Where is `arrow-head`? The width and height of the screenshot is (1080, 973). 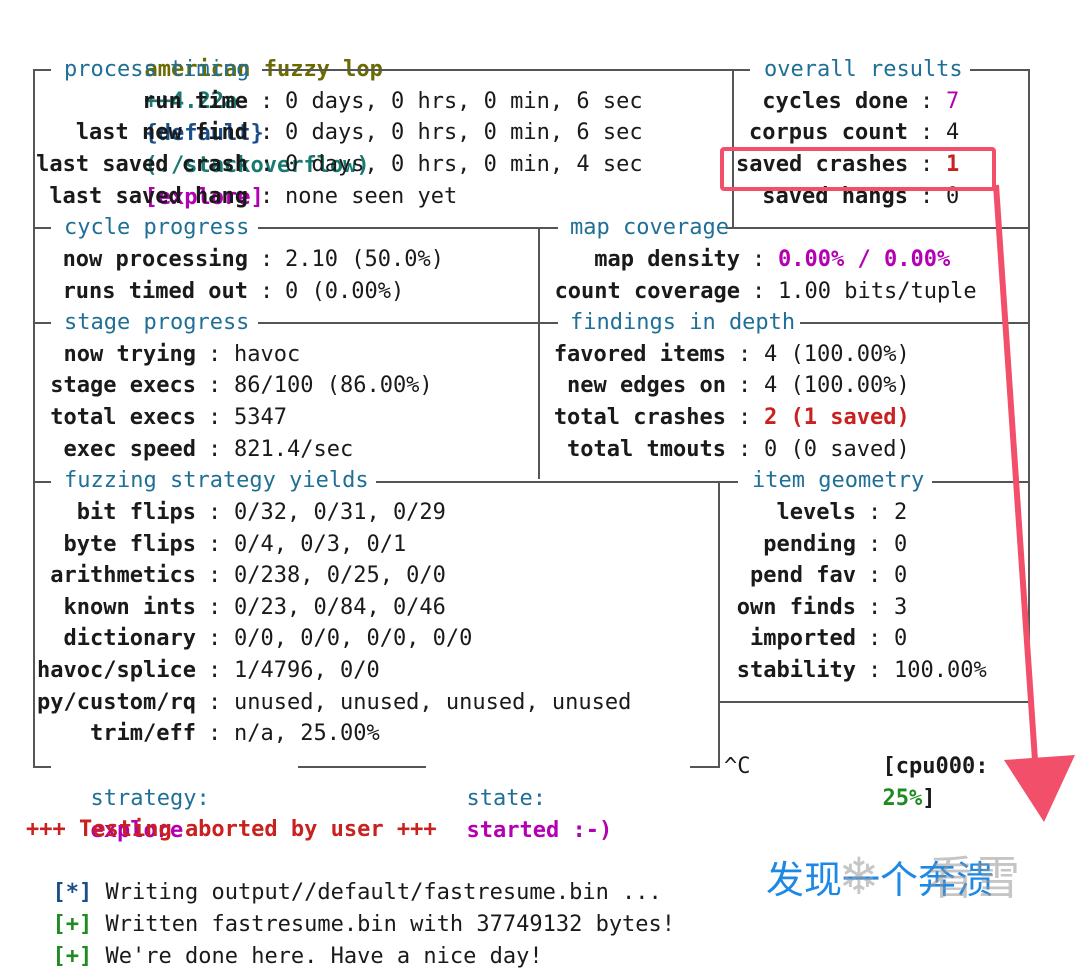
arrow-head is located at coordinates (1039, 788).